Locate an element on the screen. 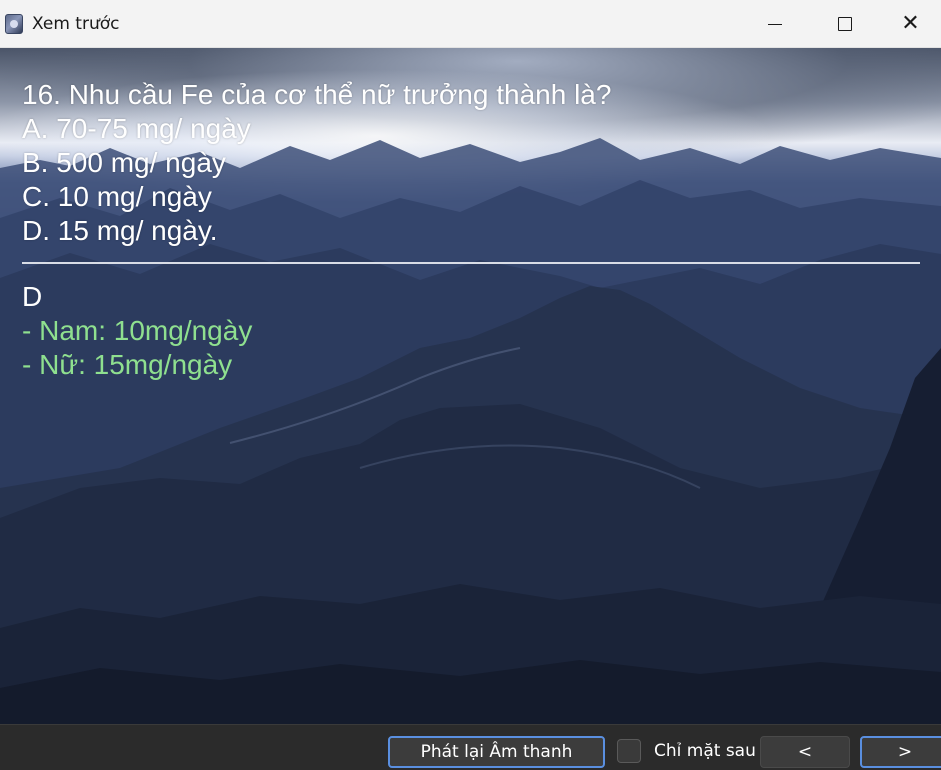 The height and width of the screenshot is (770, 941). option-c: C. 10 mg/ ngày is located at coordinates (117, 196).